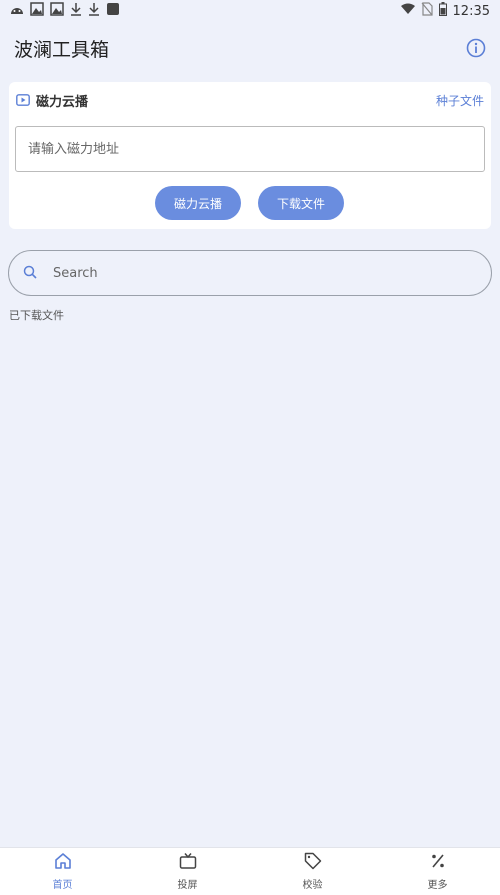 The height and width of the screenshot is (895, 500). I want to click on downloaded-files-label: 已下载文件, so click(36, 315).